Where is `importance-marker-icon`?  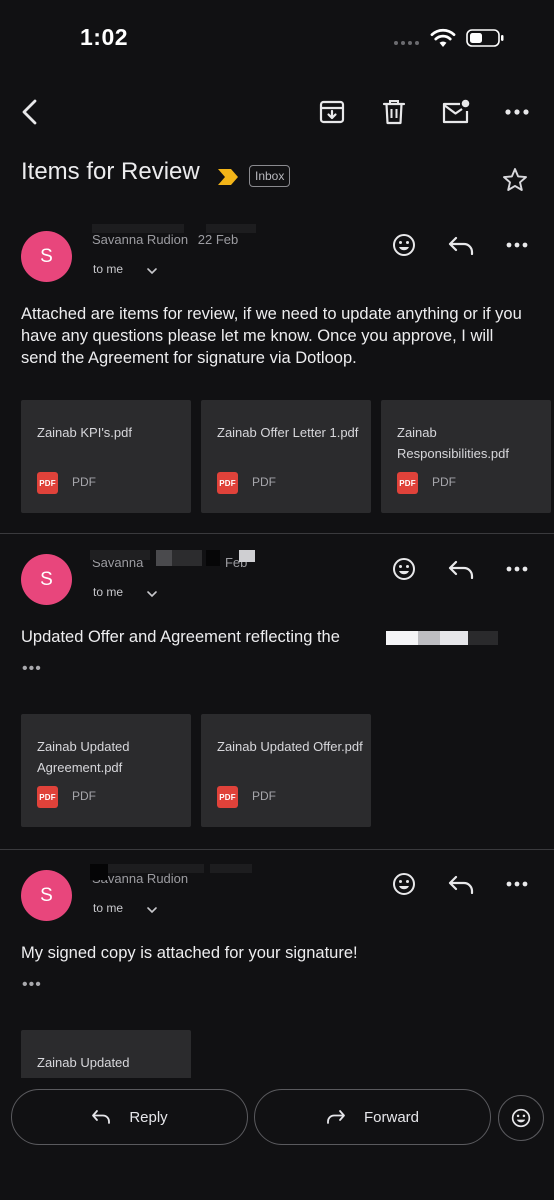 importance-marker-icon is located at coordinates (228, 177).